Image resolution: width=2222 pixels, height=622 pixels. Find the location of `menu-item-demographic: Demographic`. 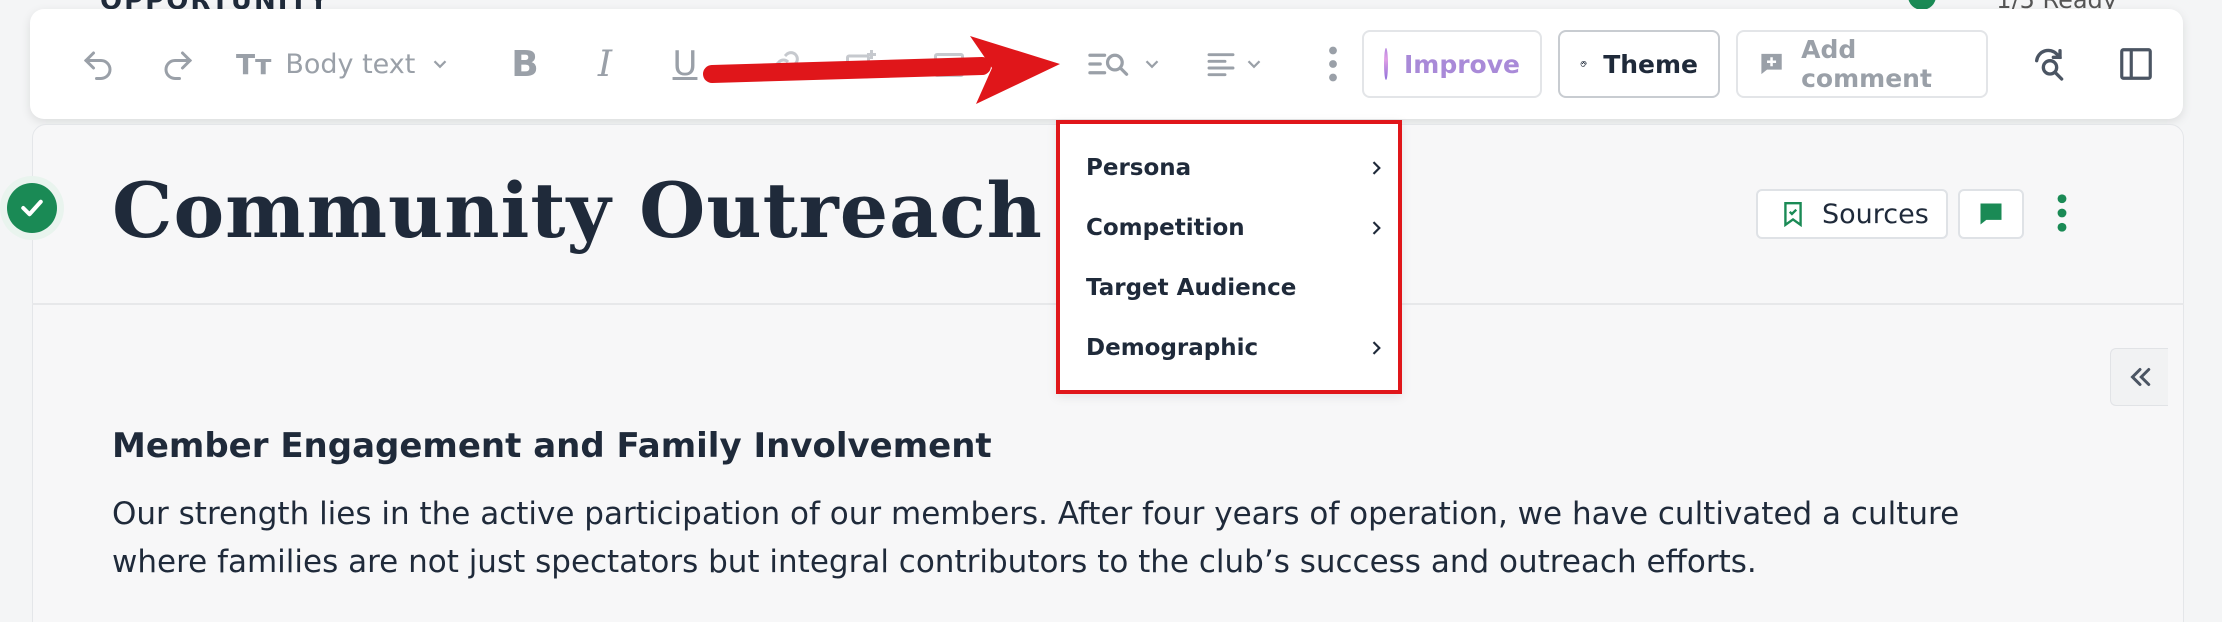

menu-item-demographic: Demographic is located at coordinates (1236, 348).